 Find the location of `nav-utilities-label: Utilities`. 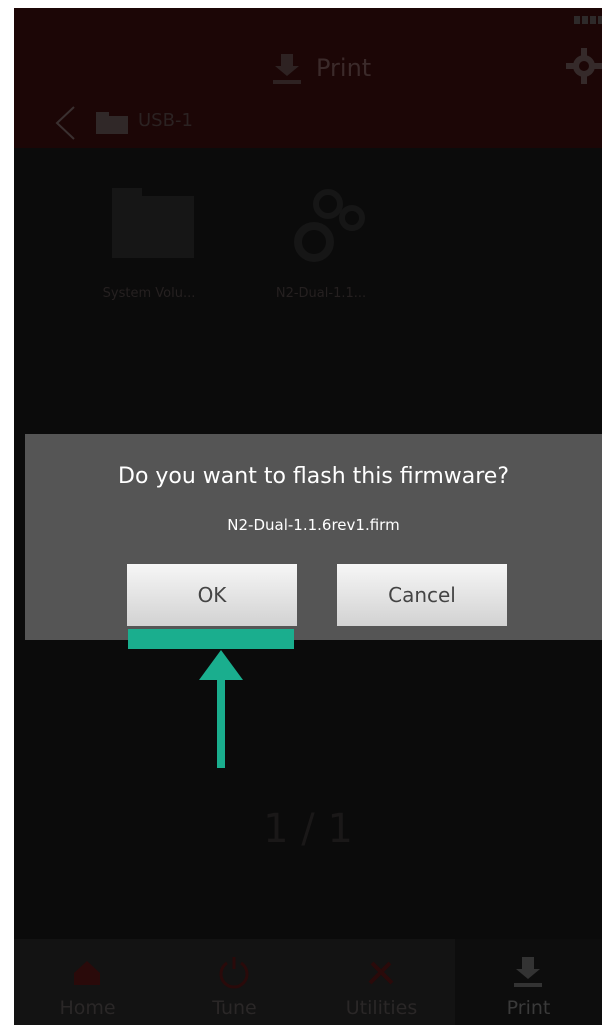

nav-utilities-label: Utilities is located at coordinates (381, 1008).